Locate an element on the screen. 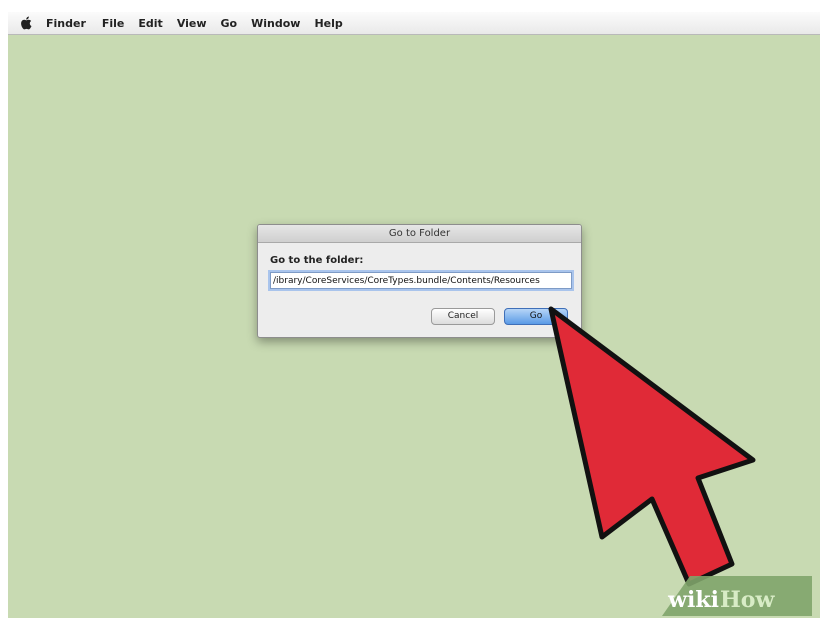  menu-help: Help is located at coordinates (328, 23).